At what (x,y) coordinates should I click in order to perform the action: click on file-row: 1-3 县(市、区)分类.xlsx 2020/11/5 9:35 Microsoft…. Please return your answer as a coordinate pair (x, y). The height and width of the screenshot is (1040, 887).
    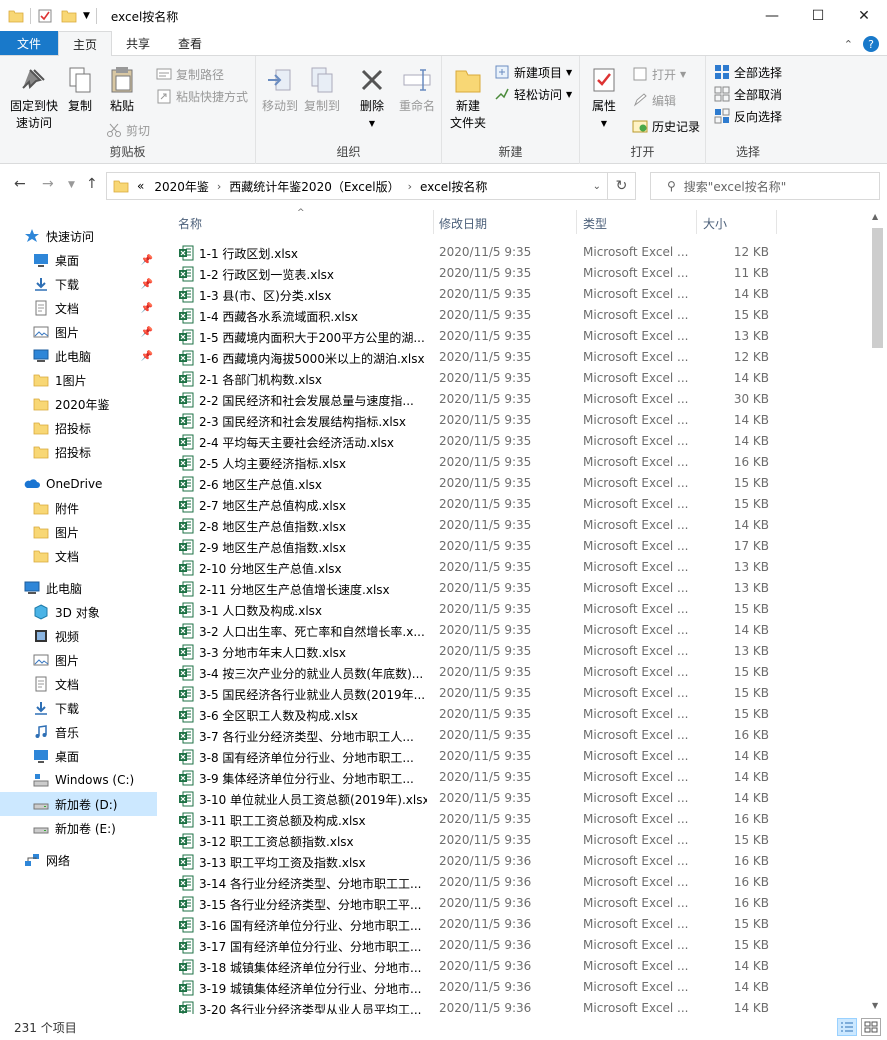
    Looking at the image, I should click on (515, 294).